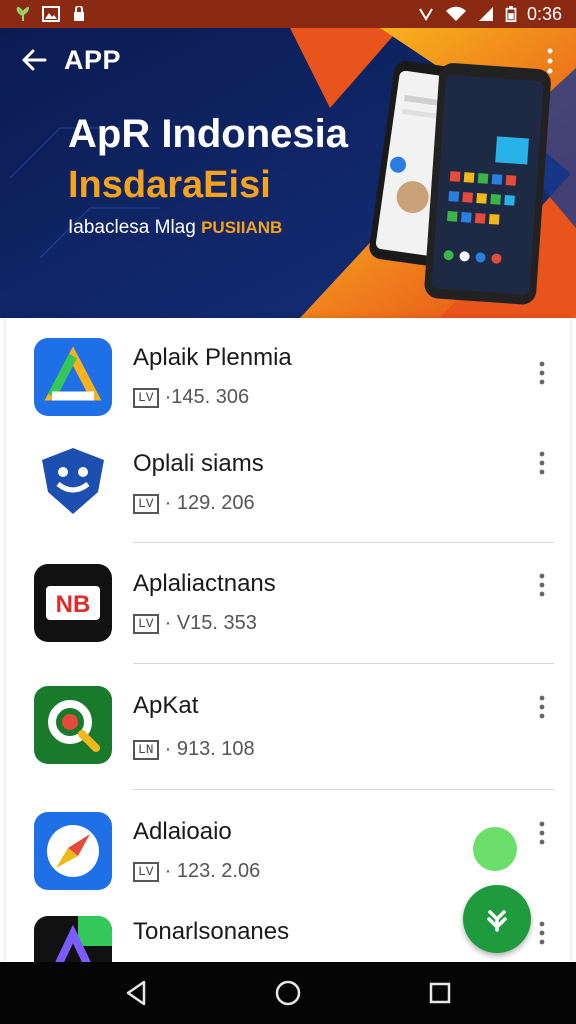  What do you see at coordinates (288, 733) in the screenshot?
I see `list-item: ApKat LN · 913. 108` at bounding box center [288, 733].